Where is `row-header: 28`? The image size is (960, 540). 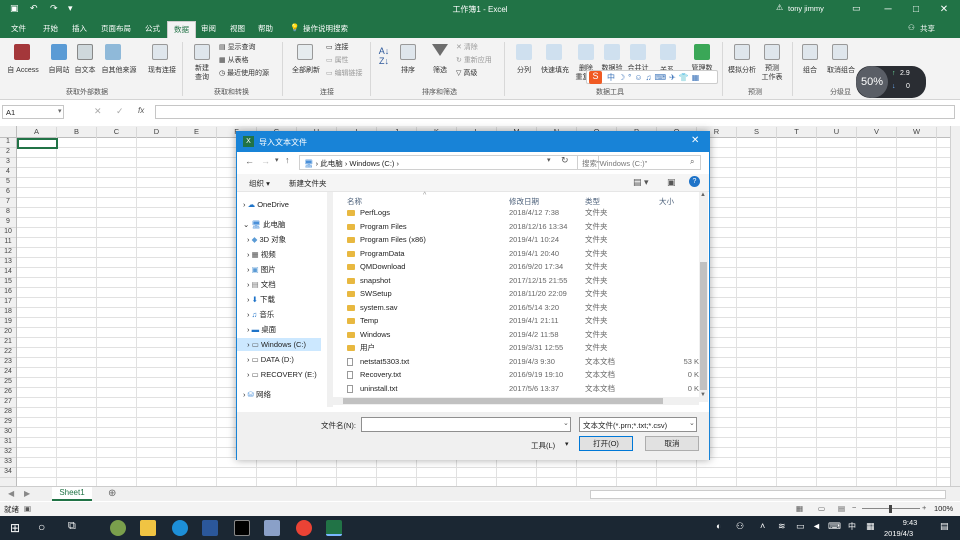
row-header: 28 is located at coordinates (8, 413).